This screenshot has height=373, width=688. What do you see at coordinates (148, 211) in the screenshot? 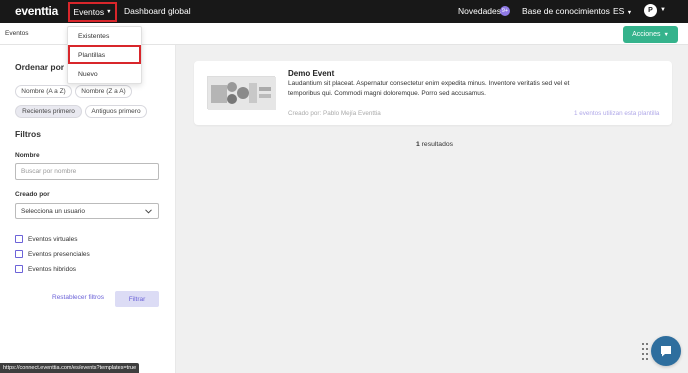
I see `chevron-down-icon` at bounding box center [148, 211].